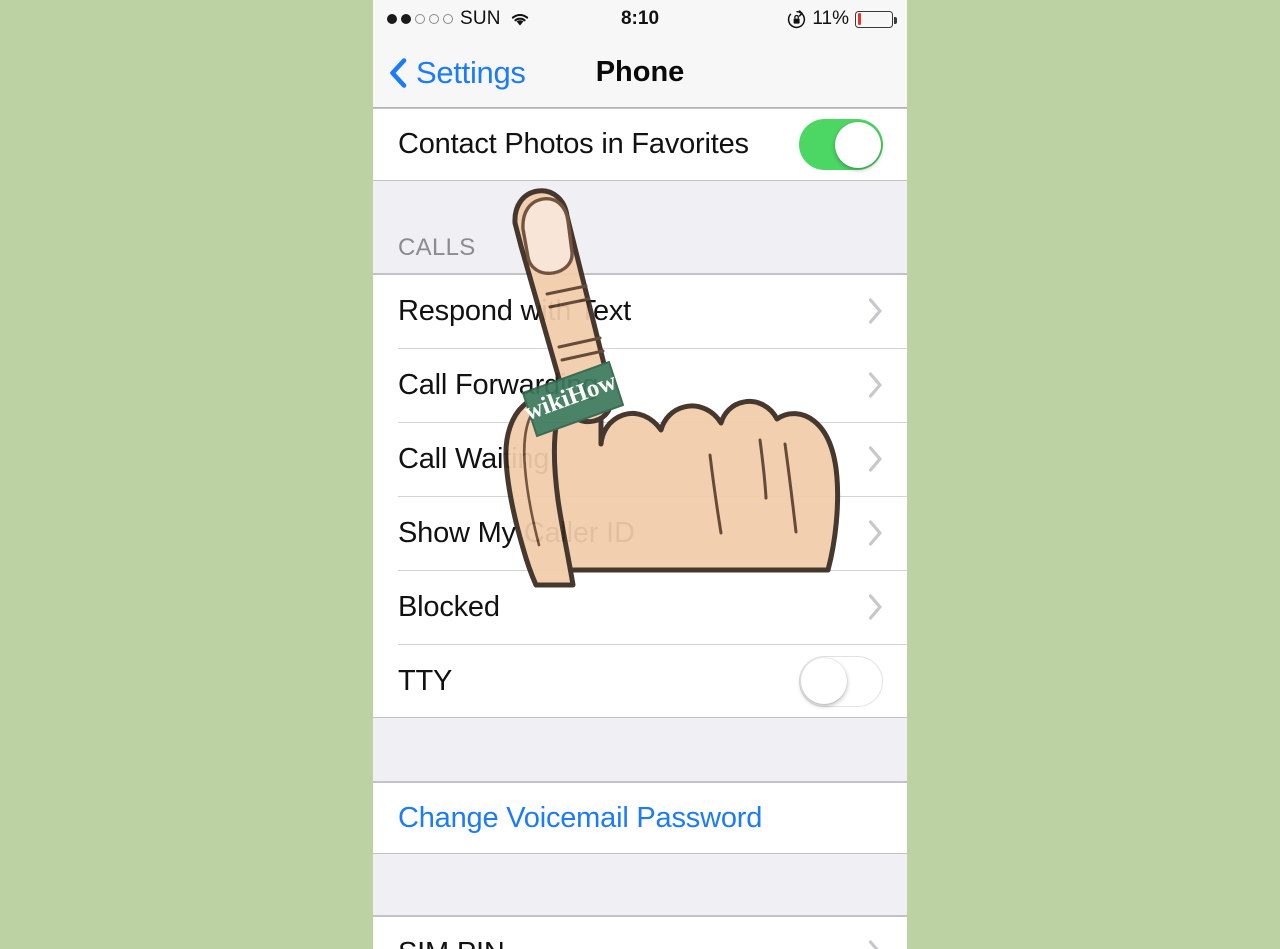 Image resolution: width=1280 pixels, height=949 pixels. Describe the element at coordinates (640, 19) in the screenshot. I see `status-bar: SUN 8:10 11%` at that location.